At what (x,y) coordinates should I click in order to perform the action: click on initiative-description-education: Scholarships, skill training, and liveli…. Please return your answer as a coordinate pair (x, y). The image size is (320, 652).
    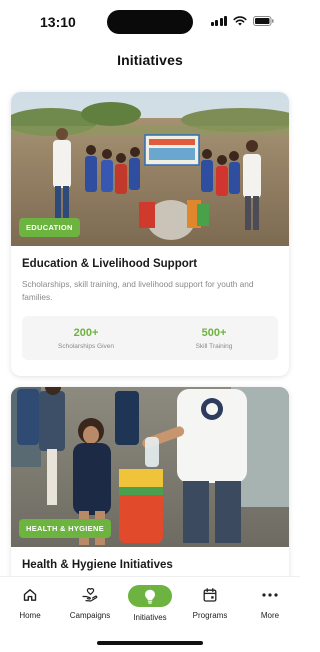
    Looking at the image, I should click on (138, 290).